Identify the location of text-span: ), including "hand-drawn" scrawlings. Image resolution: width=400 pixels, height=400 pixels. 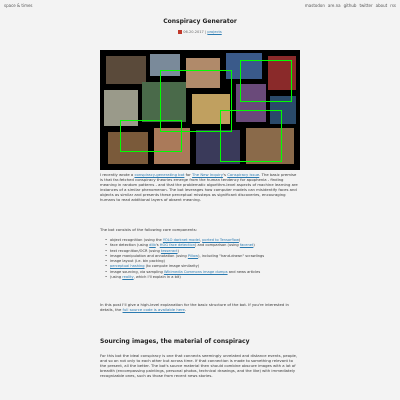
(231, 255).